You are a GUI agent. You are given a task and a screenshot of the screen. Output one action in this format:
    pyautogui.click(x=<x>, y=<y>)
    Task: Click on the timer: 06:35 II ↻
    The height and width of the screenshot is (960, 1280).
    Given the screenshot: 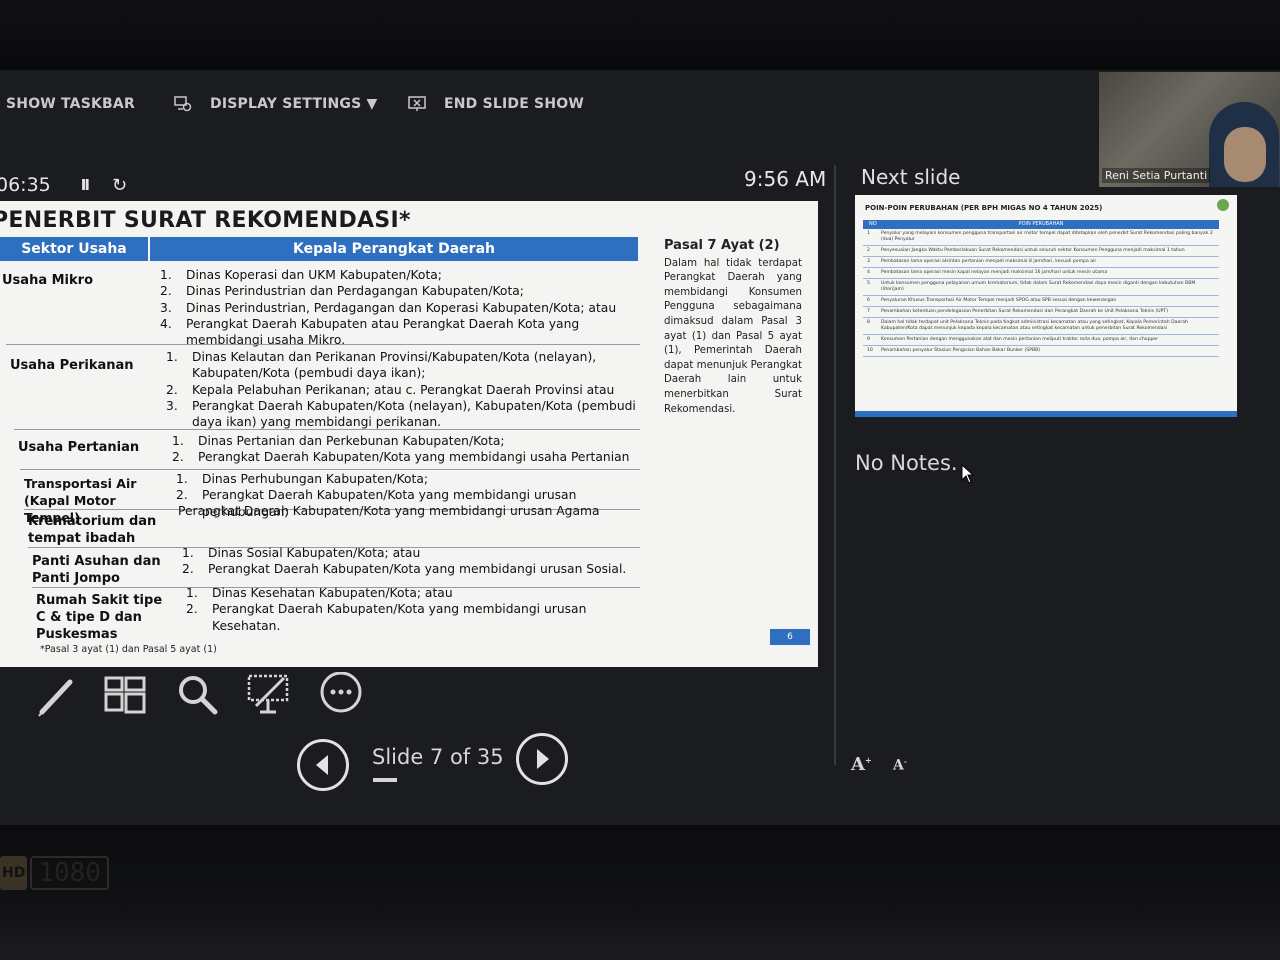 What is the action you would take?
    pyautogui.click(x=63, y=185)
    